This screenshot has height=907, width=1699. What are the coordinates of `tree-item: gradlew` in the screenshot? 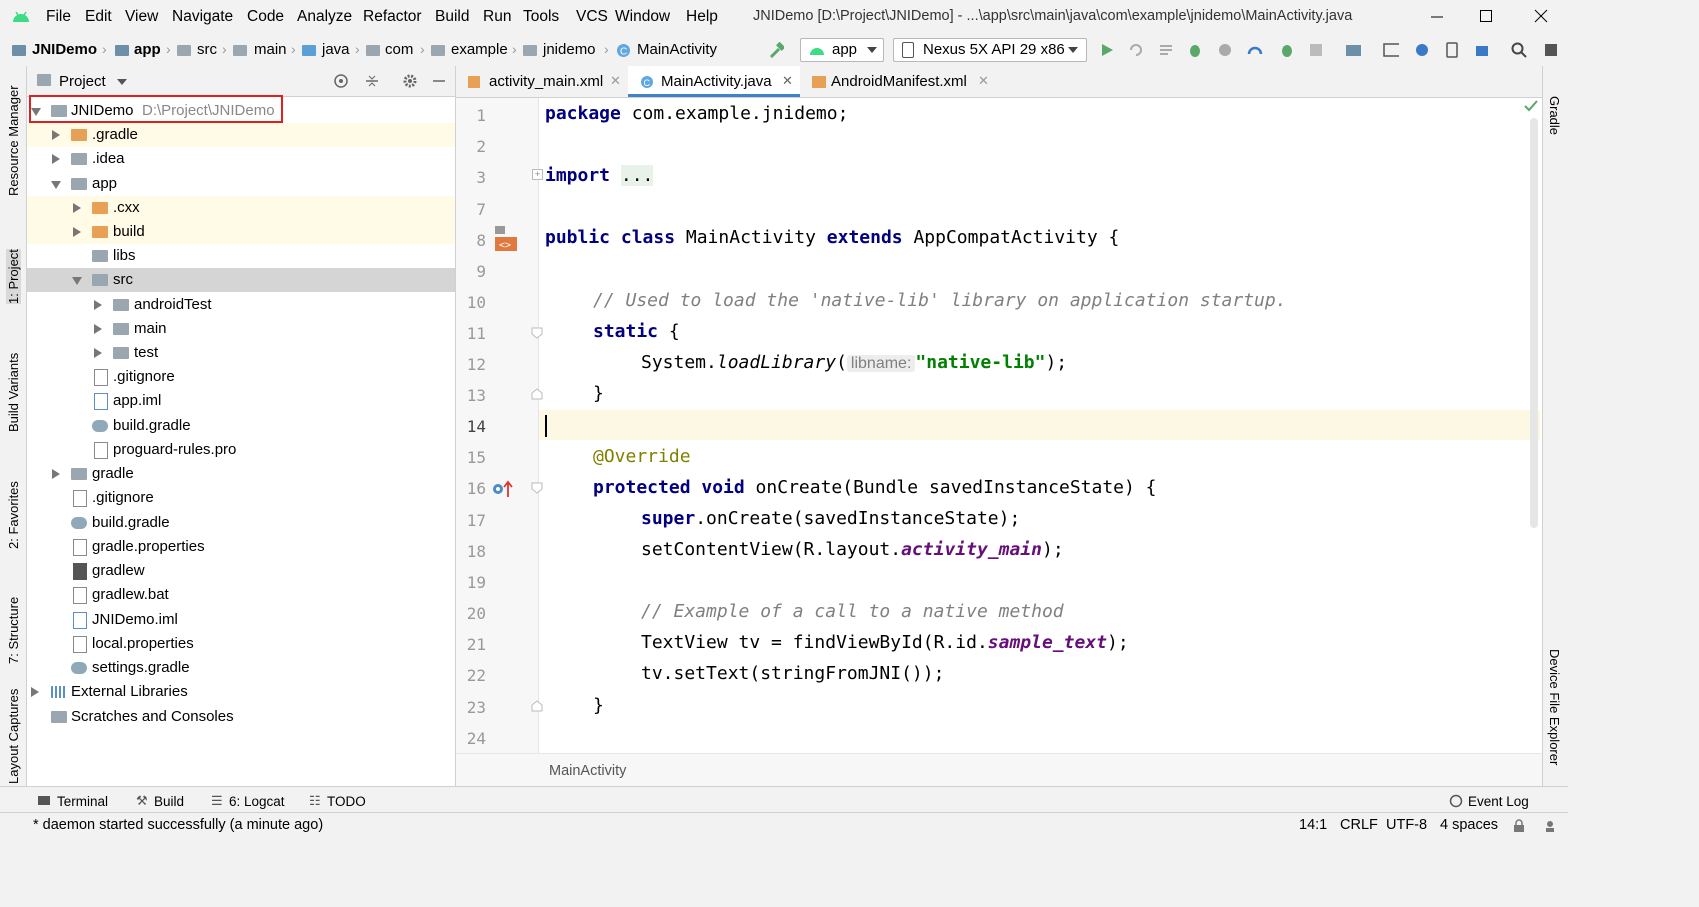 It's located at (241, 571).